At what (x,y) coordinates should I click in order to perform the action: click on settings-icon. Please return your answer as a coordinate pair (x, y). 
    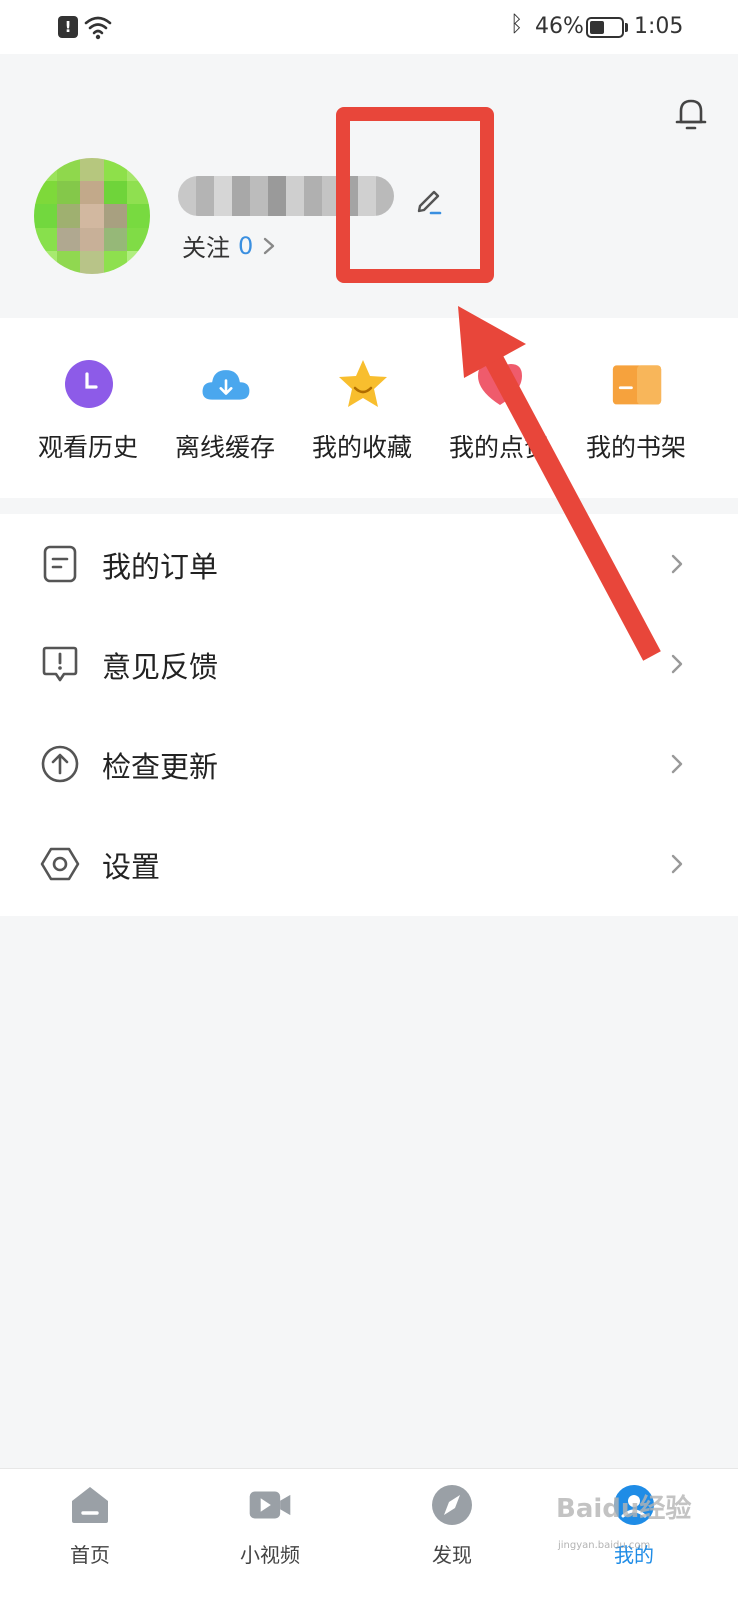
    Looking at the image, I should click on (60, 864).